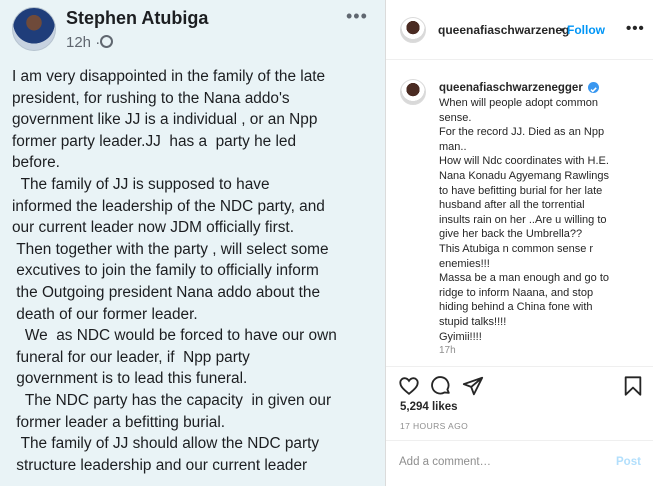  Describe the element at coordinates (447, 350) in the screenshot. I see `caption-time: 17h` at that location.